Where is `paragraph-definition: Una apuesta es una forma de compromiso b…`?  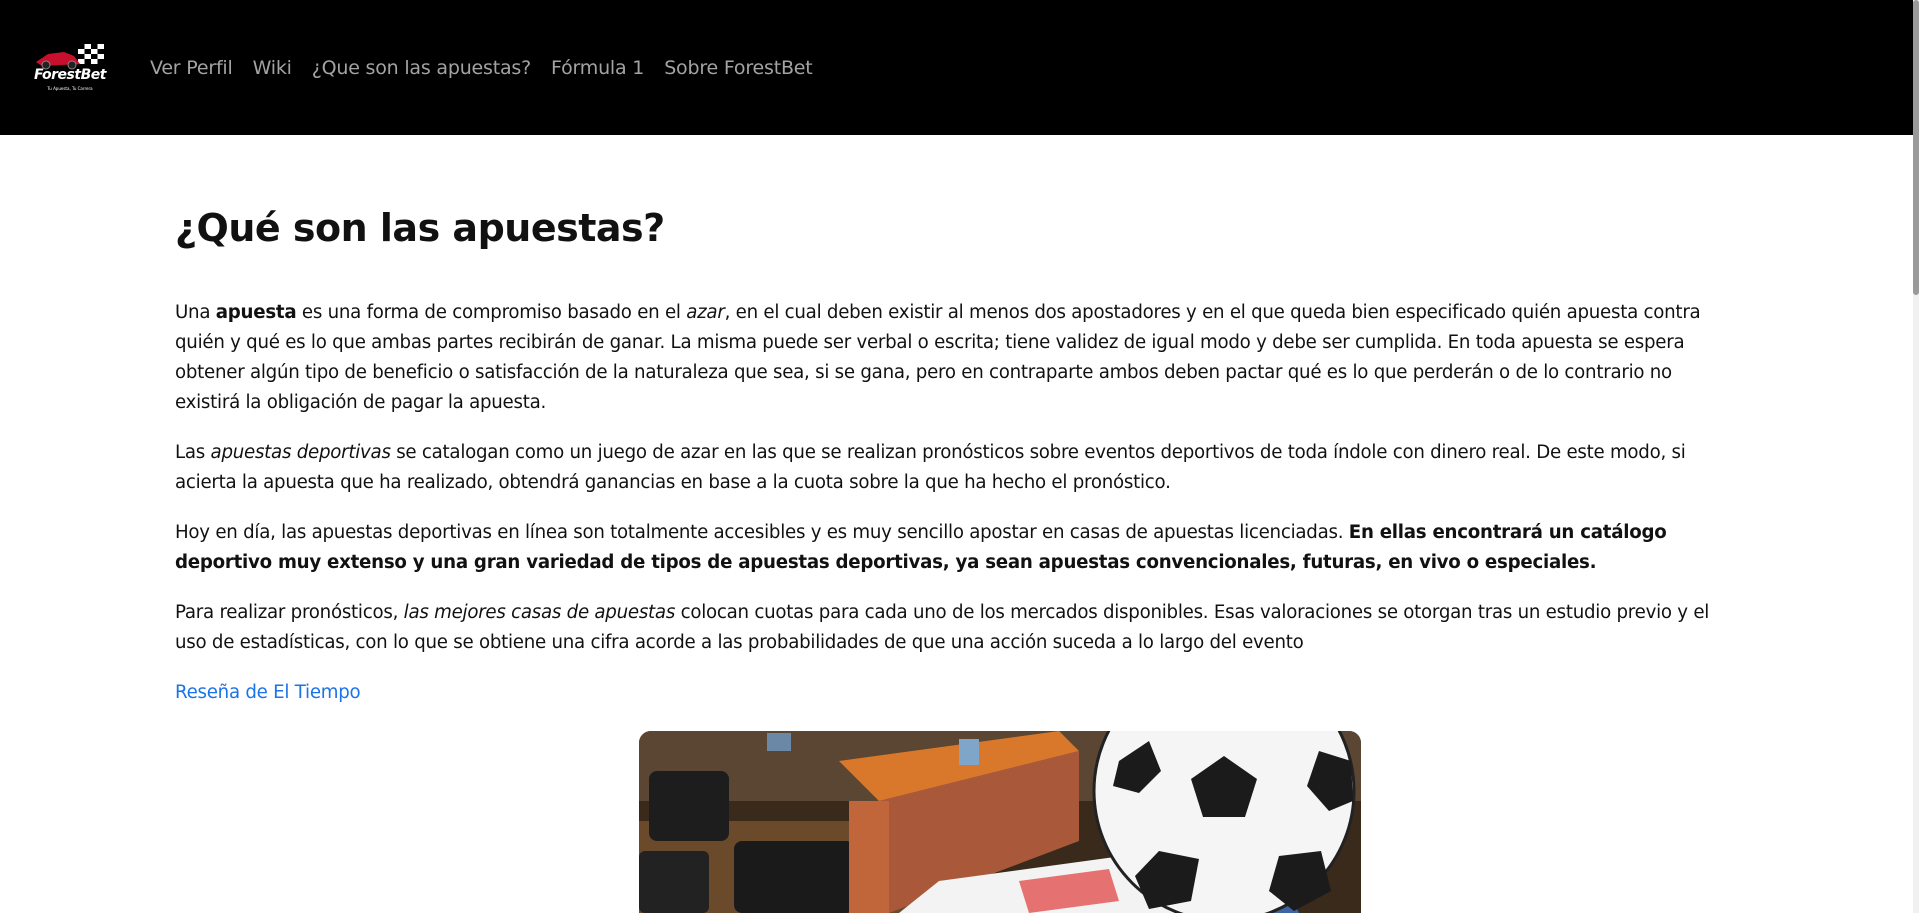
paragraph-definition: Una apuesta es una forma de compromiso b… is located at coordinates (938, 357).